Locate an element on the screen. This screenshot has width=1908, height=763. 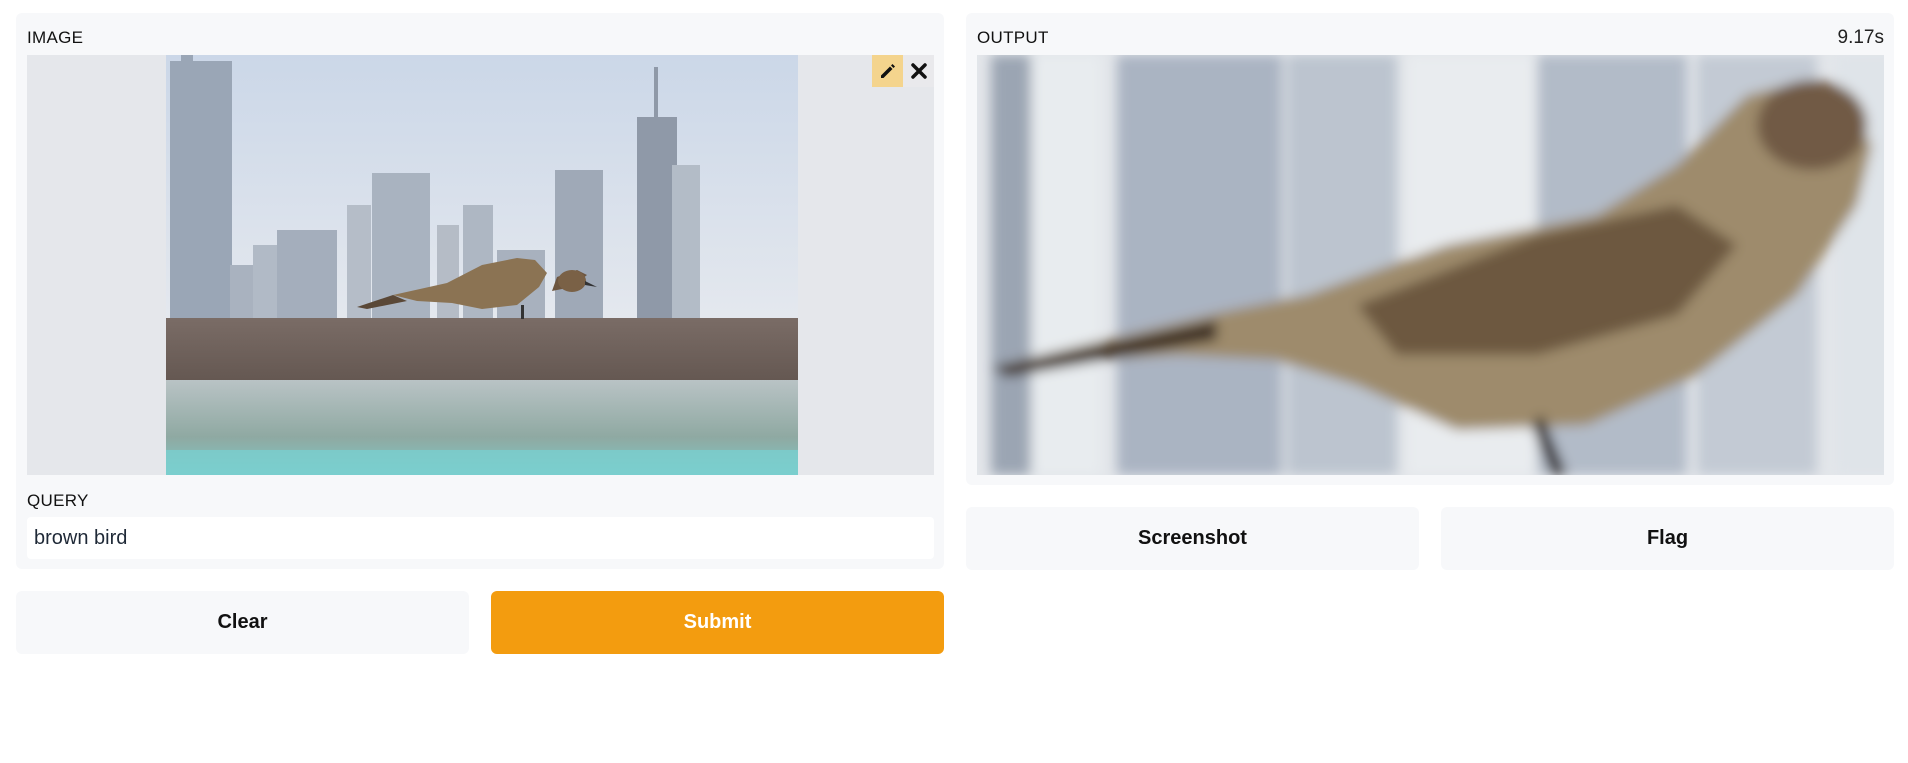
output-label: OUTPUT is located at coordinates (1013, 37).